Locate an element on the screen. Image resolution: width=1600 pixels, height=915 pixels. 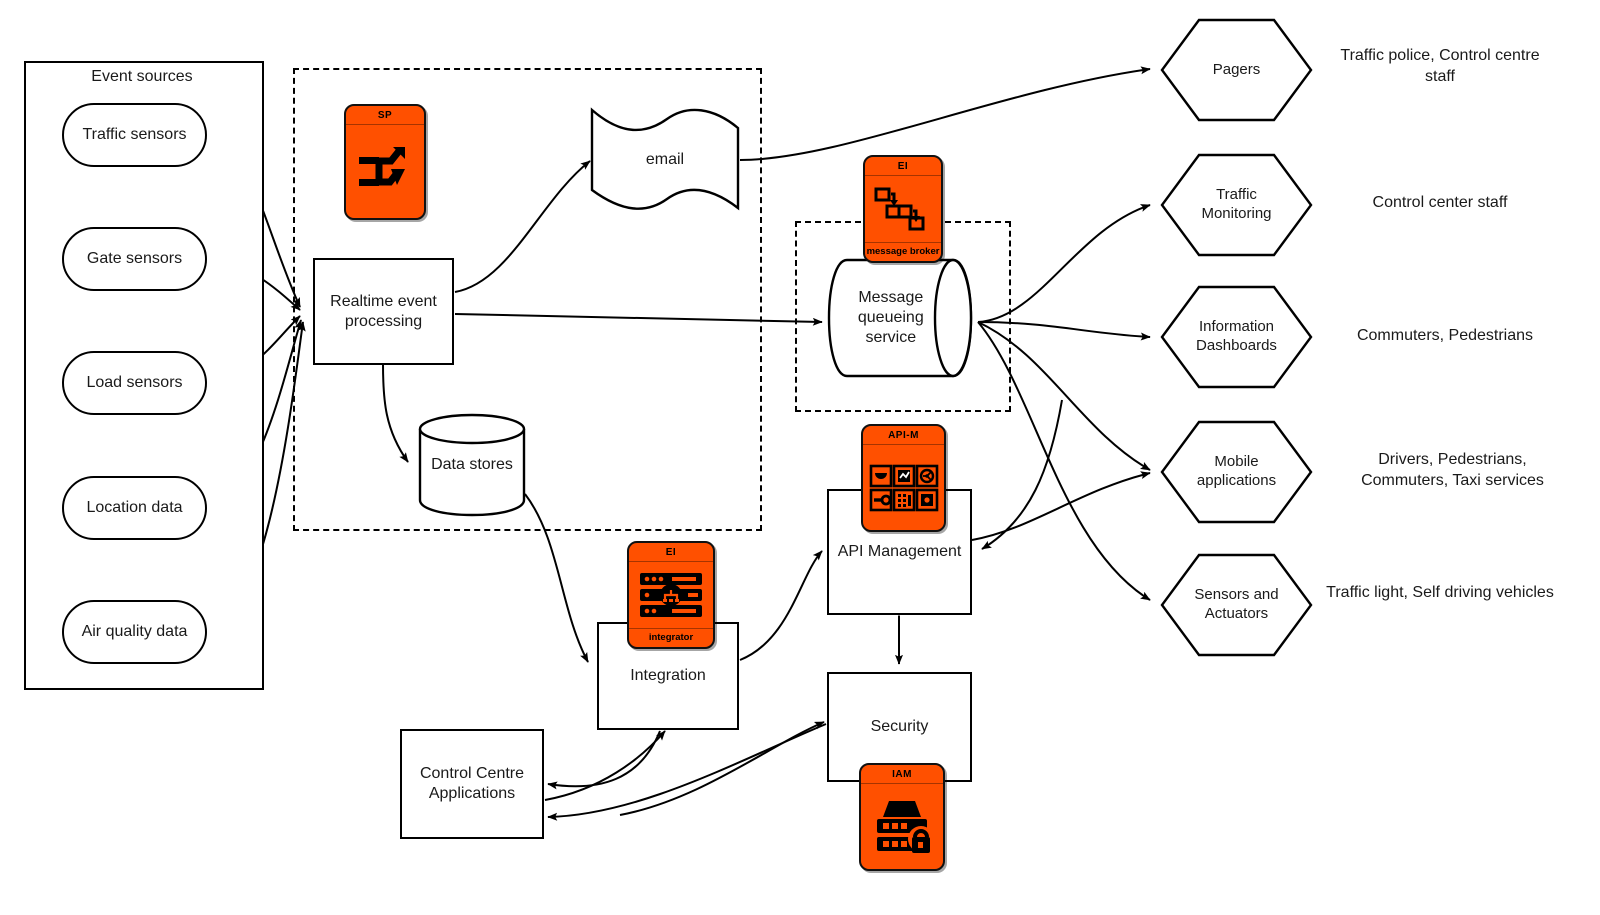
persona-pagers: Traffic police, Control centre staff is located at coordinates (1440, 66).